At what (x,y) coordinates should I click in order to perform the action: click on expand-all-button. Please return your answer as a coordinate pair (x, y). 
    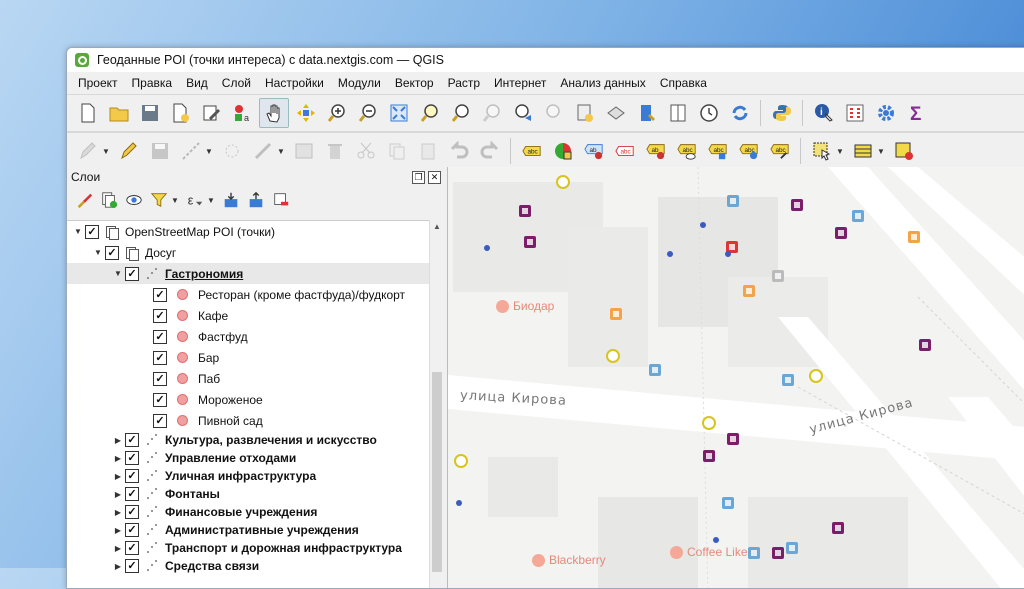
    Looking at the image, I should click on (231, 200).